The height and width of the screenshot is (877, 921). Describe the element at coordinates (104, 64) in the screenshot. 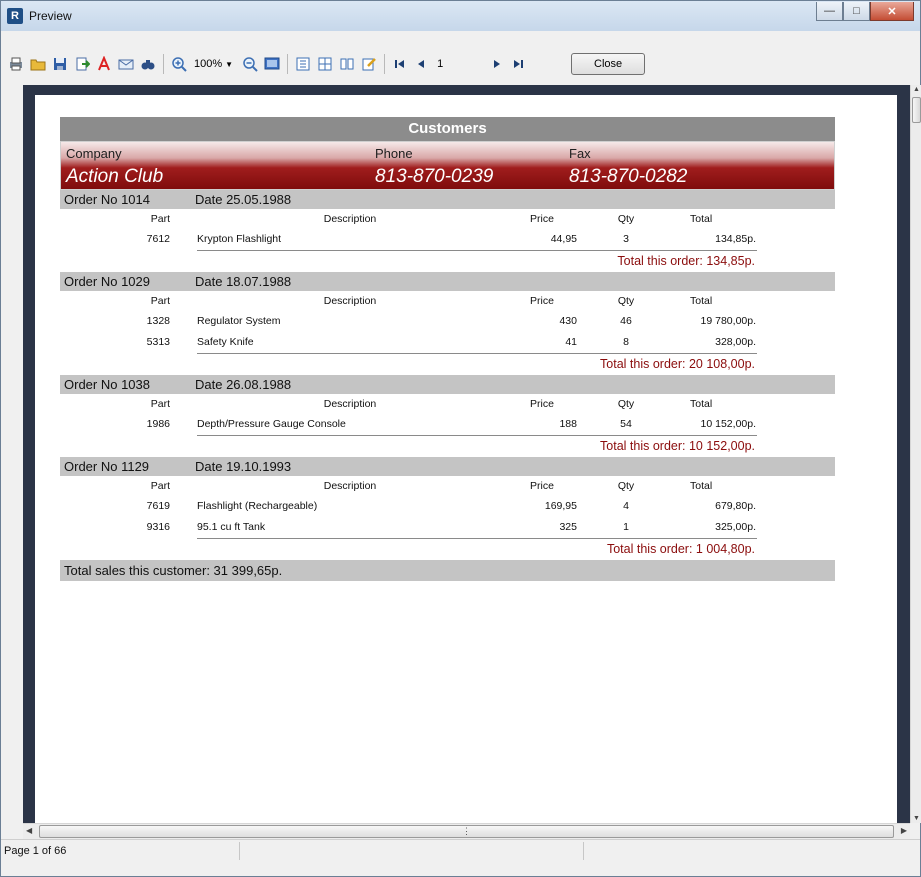

I see `pdf-icon` at that location.